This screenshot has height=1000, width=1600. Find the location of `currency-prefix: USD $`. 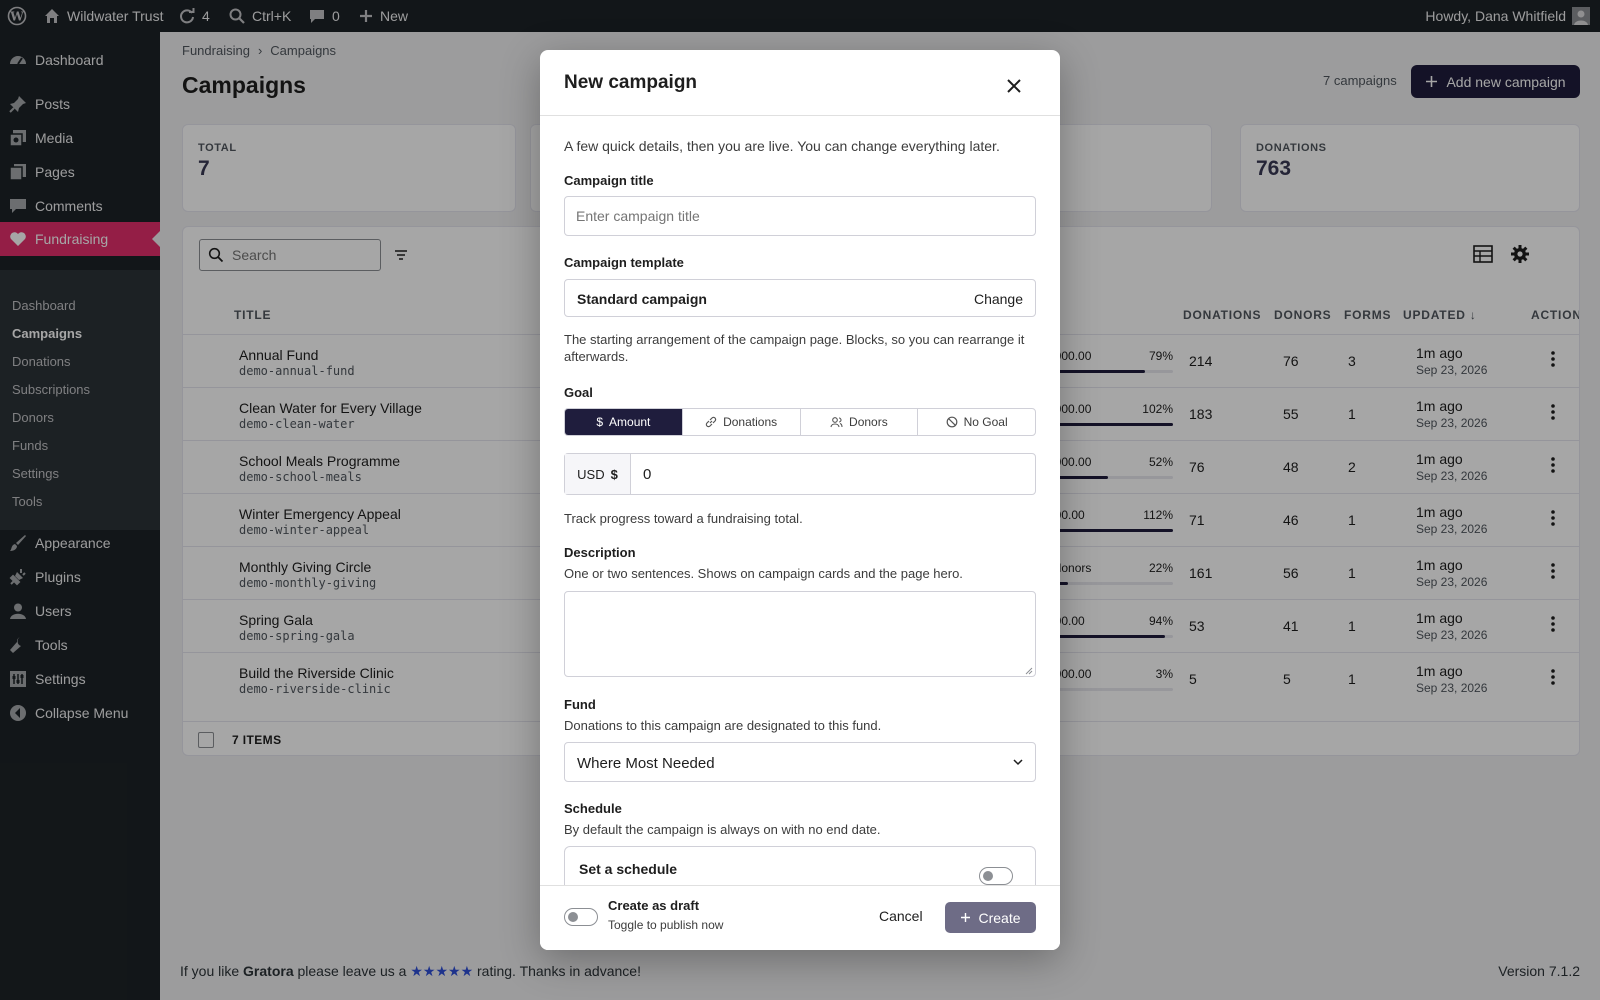

currency-prefix: USD $ is located at coordinates (598, 474).